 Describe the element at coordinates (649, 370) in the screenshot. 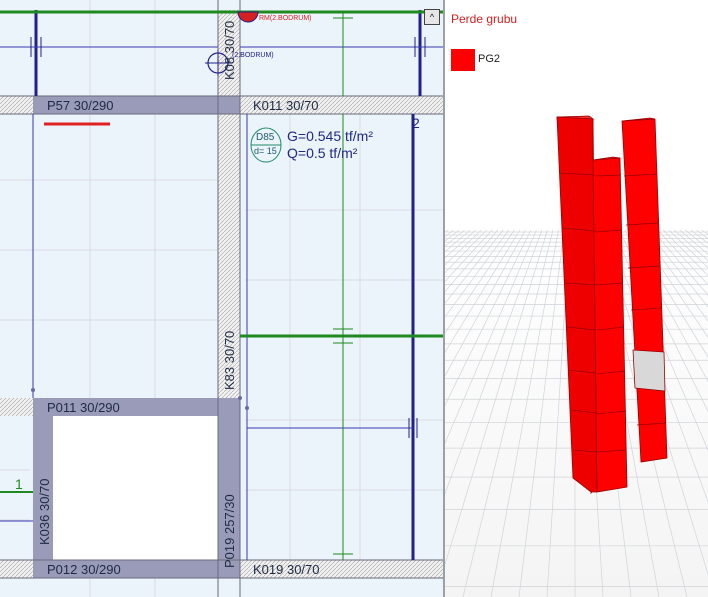

I see `gray-wall-segment` at that location.